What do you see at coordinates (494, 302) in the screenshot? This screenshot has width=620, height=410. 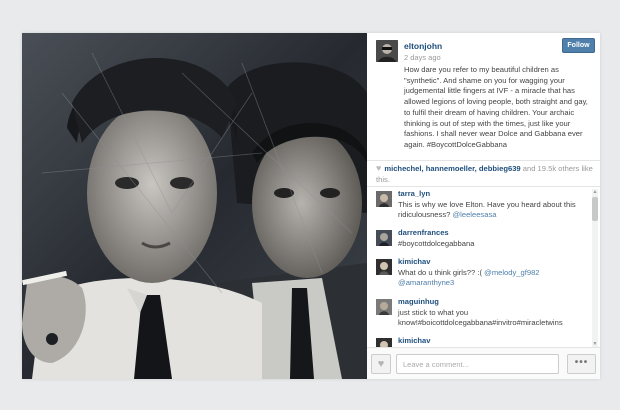 I see `comment-username: maguinhug` at bounding box center [494, 302].